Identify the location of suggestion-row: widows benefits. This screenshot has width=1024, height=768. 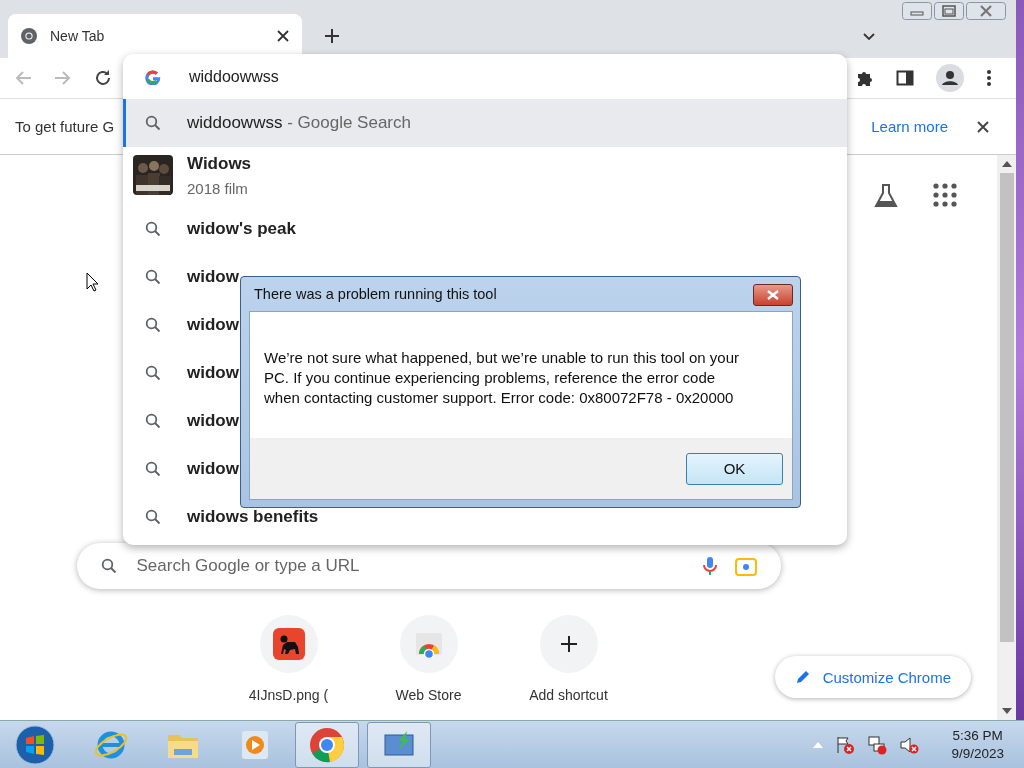
(224, 517).